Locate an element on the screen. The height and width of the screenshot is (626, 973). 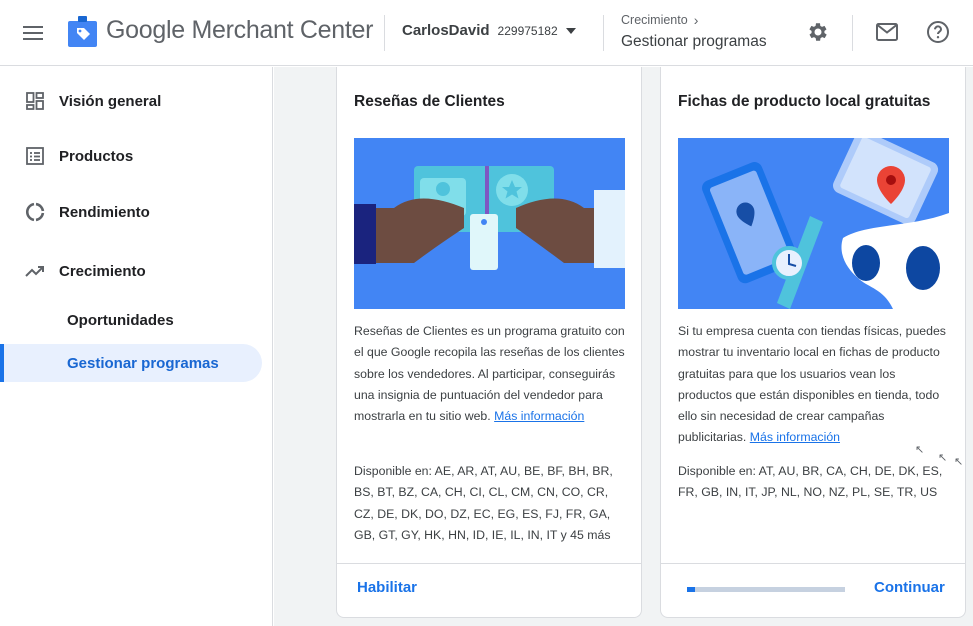
sidebar-subitem-opportunities: Oportunidades is located at coordinates (131, 320).